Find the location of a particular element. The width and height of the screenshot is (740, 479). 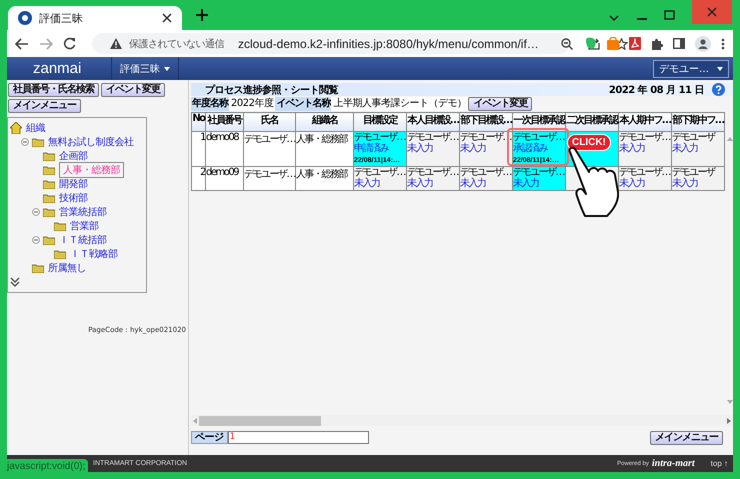

main-menu-button: メインメニュー is located at coordinates (686, 437).